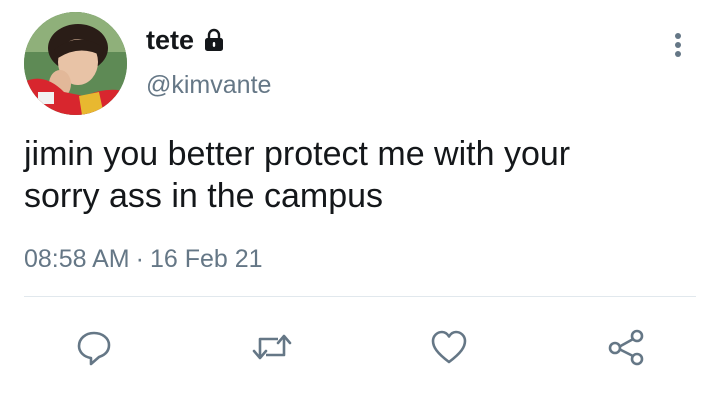 The height and width of the screenshot is (407, 720). I want to click on lock-icon, so click(214, 40).